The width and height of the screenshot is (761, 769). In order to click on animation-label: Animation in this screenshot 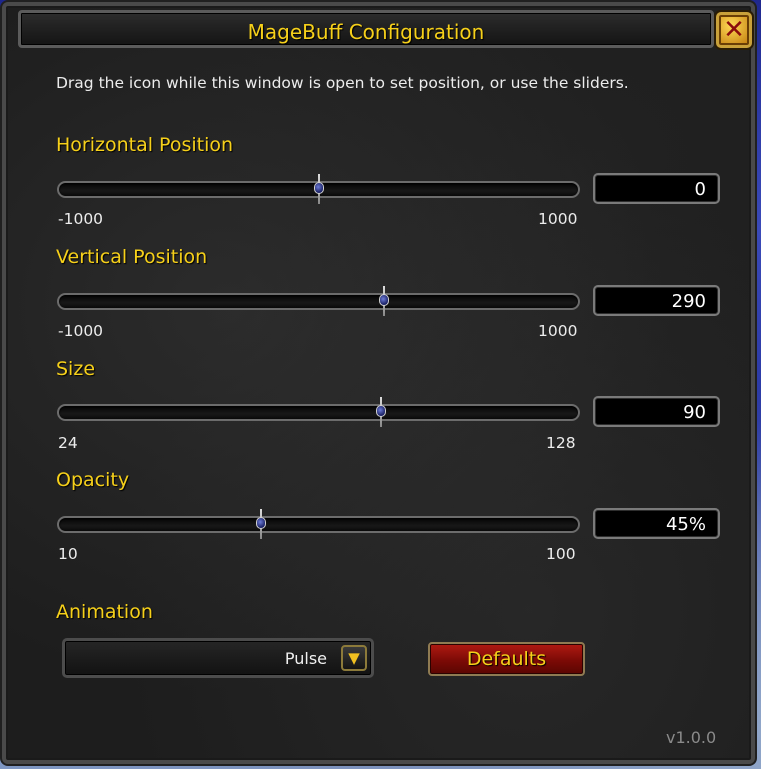, I will do `click(104, 612)`.